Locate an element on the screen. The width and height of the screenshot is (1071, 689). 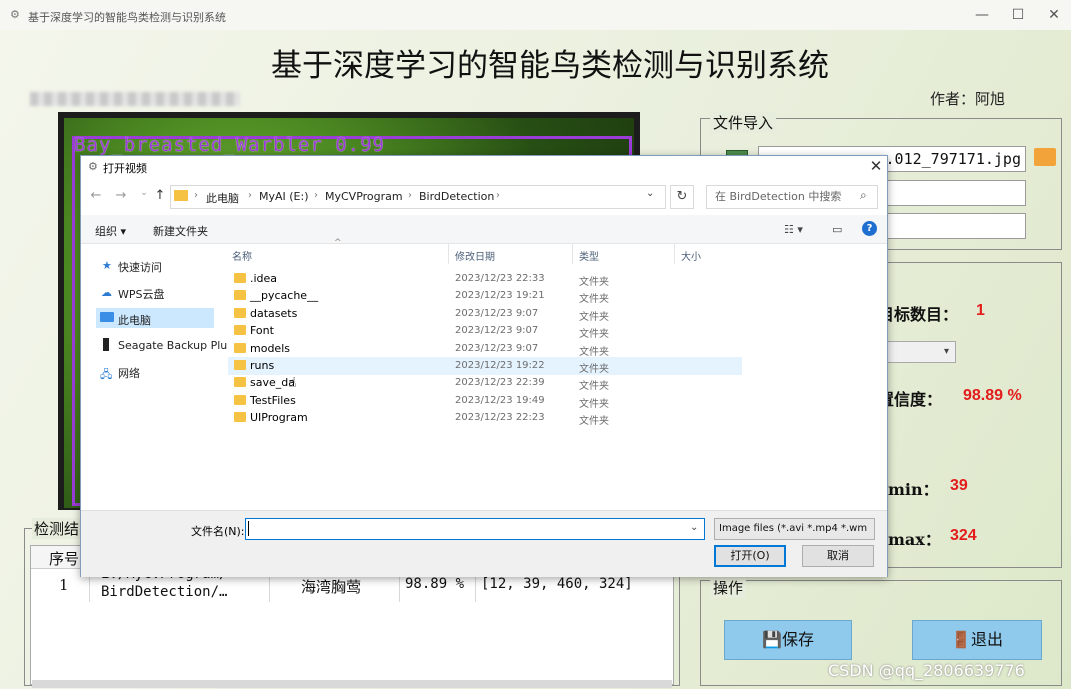
refresh-icon: ↻ is located at coordinates (682, 196).